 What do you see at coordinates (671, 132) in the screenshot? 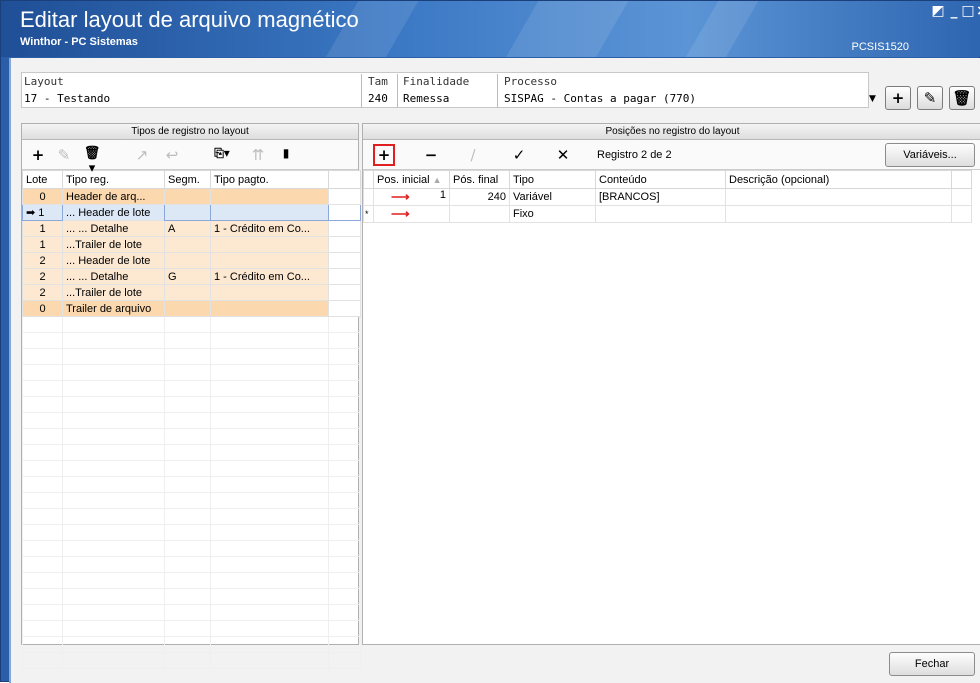
I see `positions-title: Posições no registro do layout` at bounding box center [671, 132].